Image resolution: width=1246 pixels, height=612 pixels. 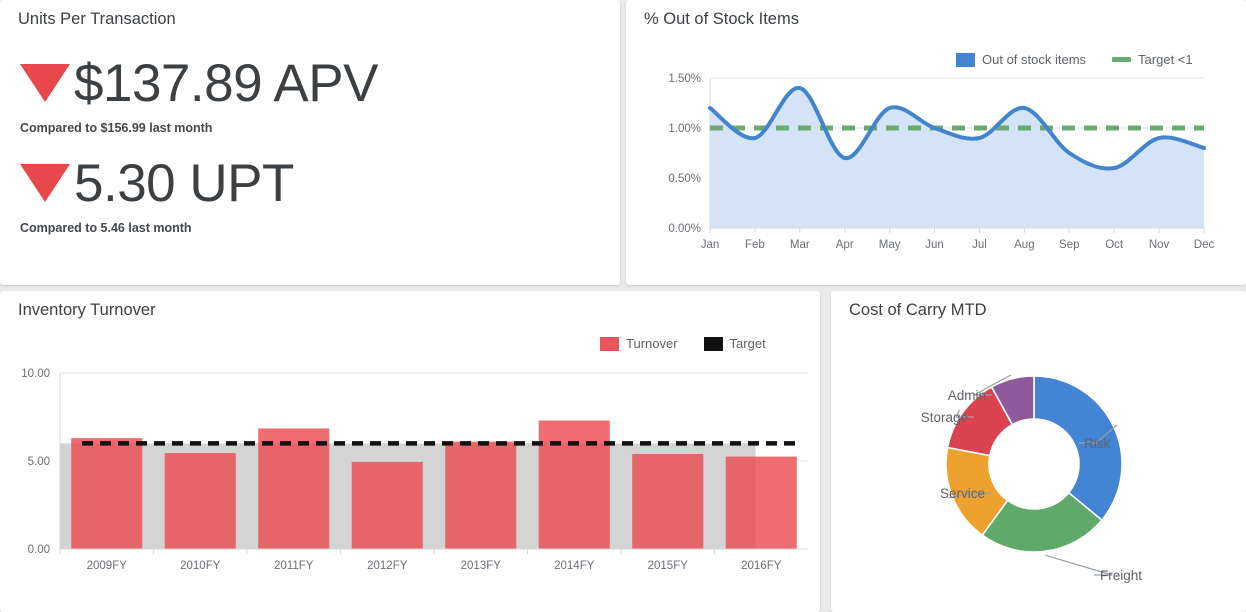 I want to click on donut-label-service: Service, so click(x=962, y=493).